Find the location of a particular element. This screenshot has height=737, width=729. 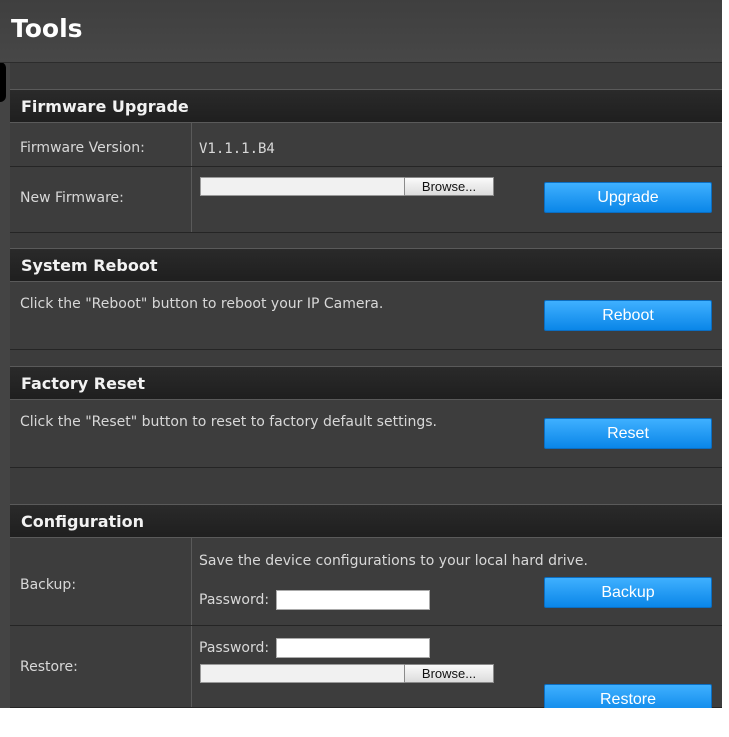

label-cell: New Firmware: is located at coordinates (101, 199).